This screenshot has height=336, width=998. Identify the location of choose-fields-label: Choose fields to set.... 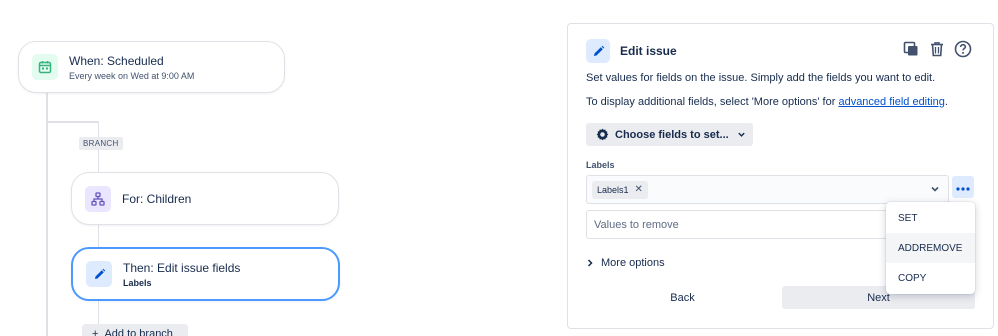
(672, 134).